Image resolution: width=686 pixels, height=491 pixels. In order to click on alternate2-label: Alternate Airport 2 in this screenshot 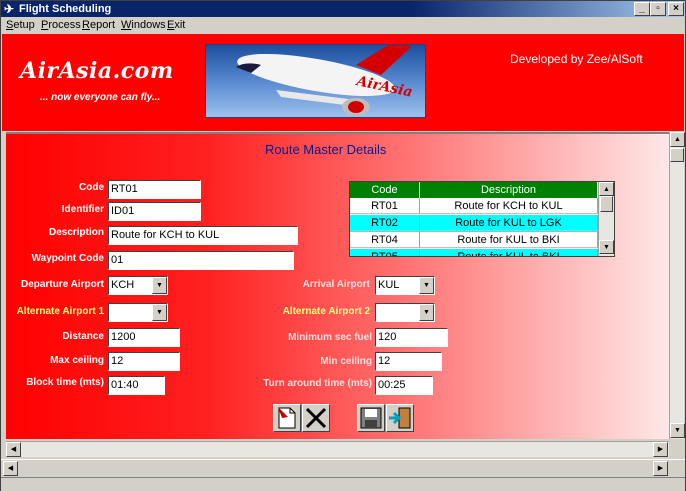, I will do `click(326, 311)`.